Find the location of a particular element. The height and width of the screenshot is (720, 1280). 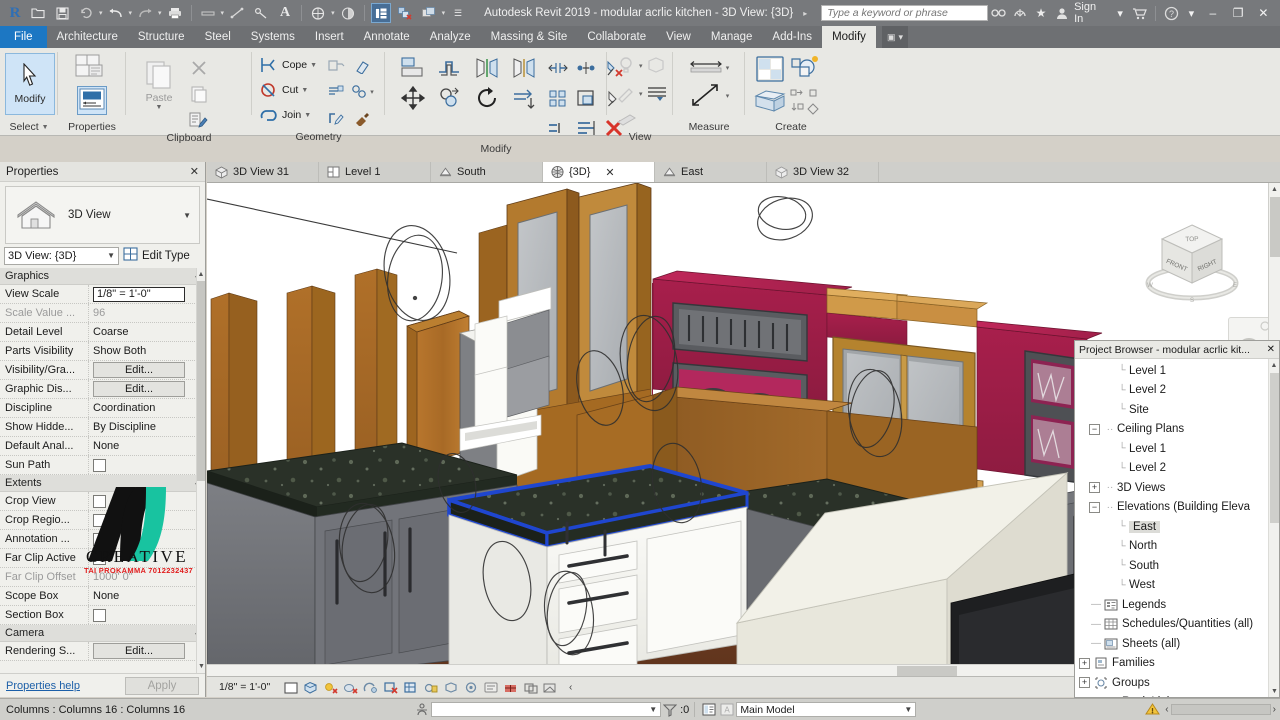

close-button: ✕ is located at coordinates (1263, 13).